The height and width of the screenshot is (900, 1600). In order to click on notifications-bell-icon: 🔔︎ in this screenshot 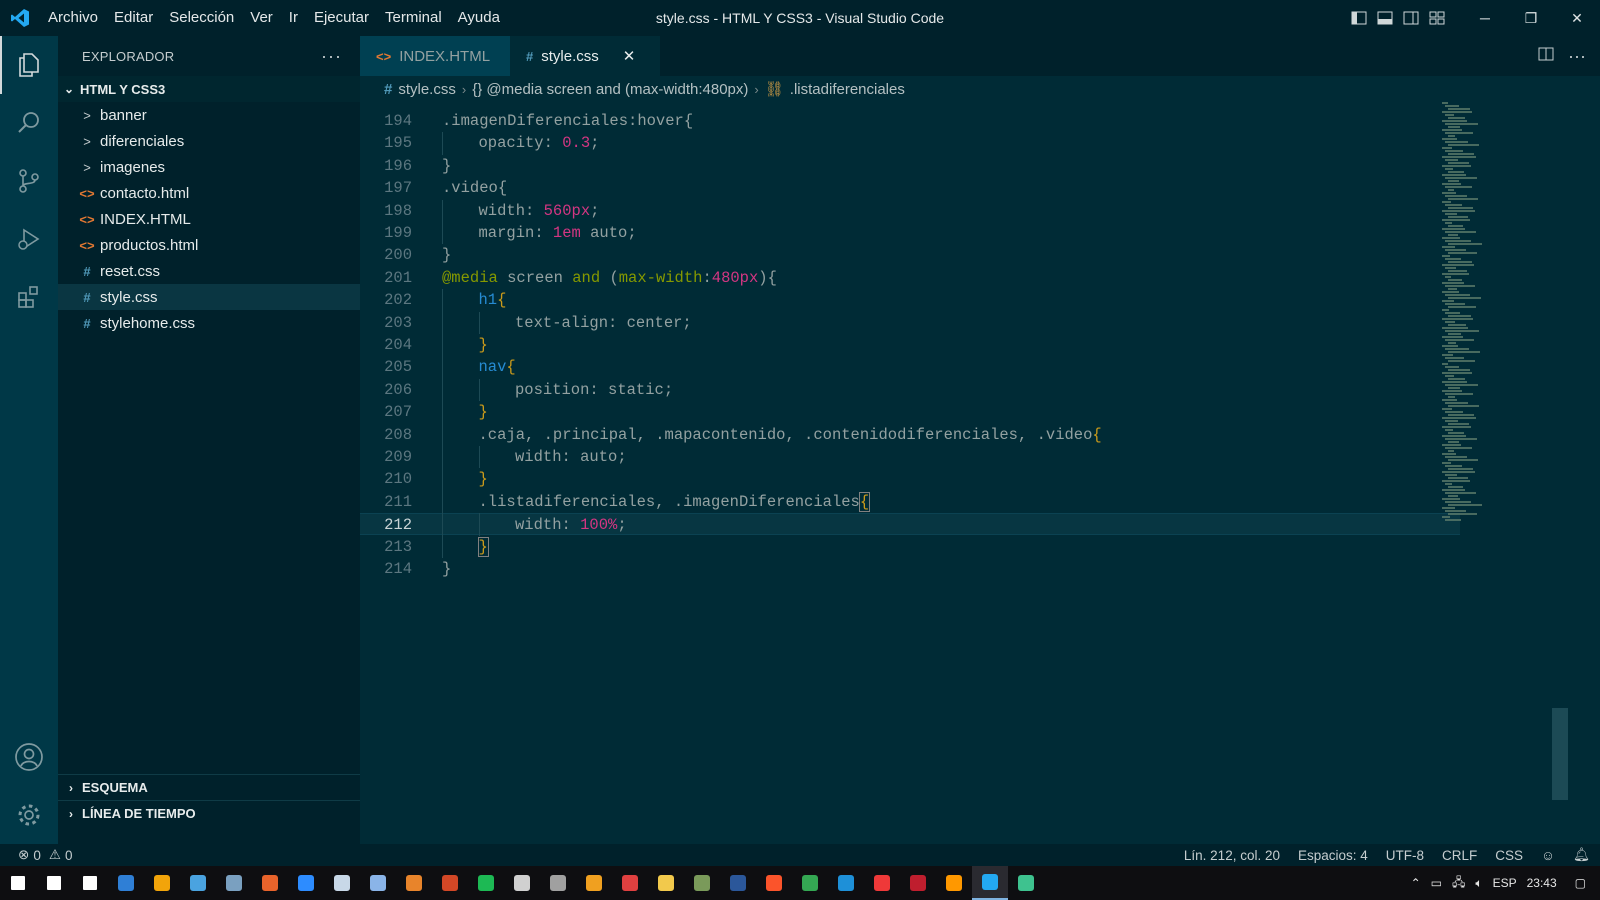, I will do `click(1581, 855)`.